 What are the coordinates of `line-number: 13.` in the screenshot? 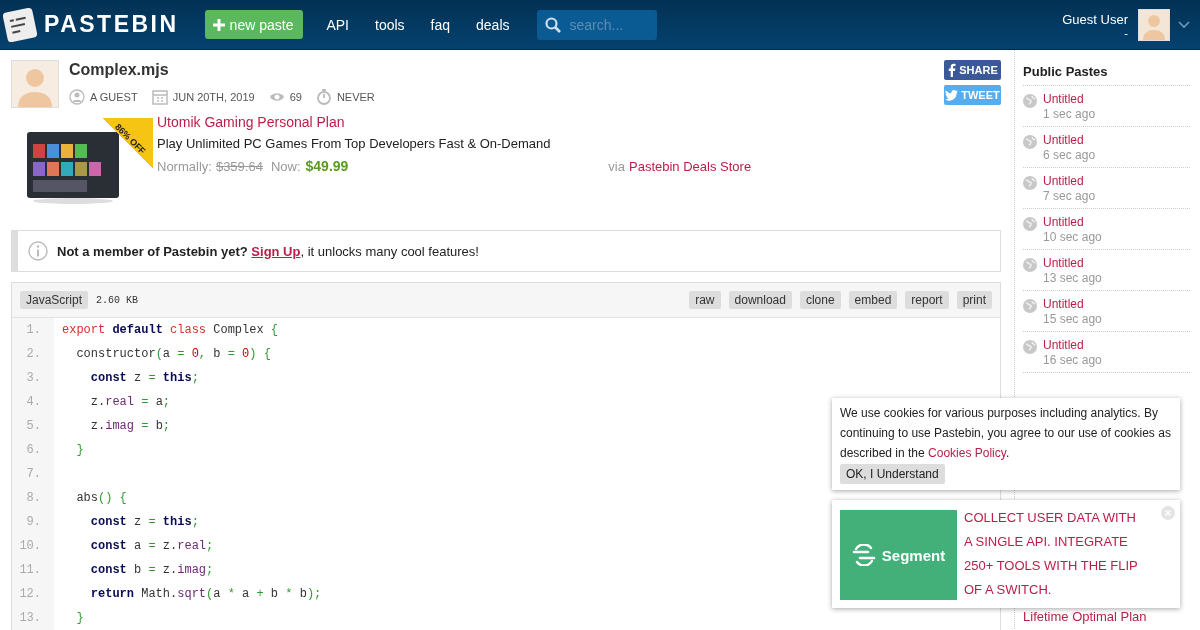 It's located at (30, 618).